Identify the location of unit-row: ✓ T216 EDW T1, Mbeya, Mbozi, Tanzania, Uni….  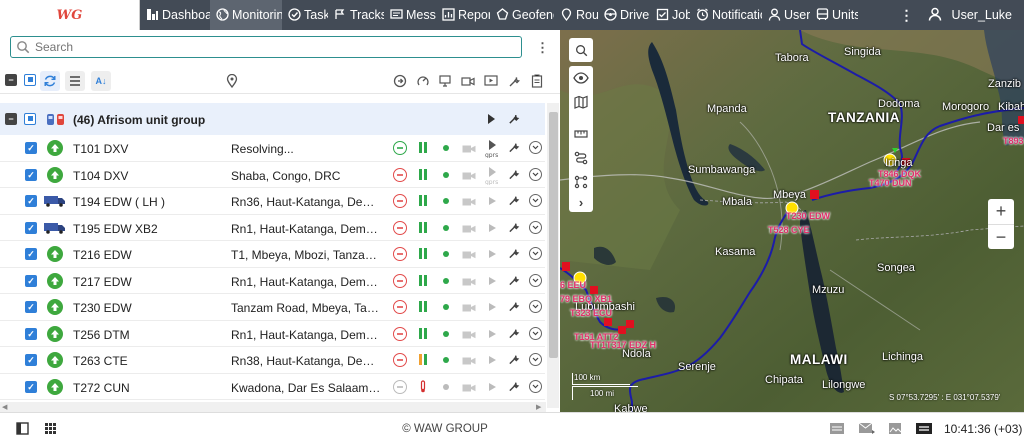
(272, 254).